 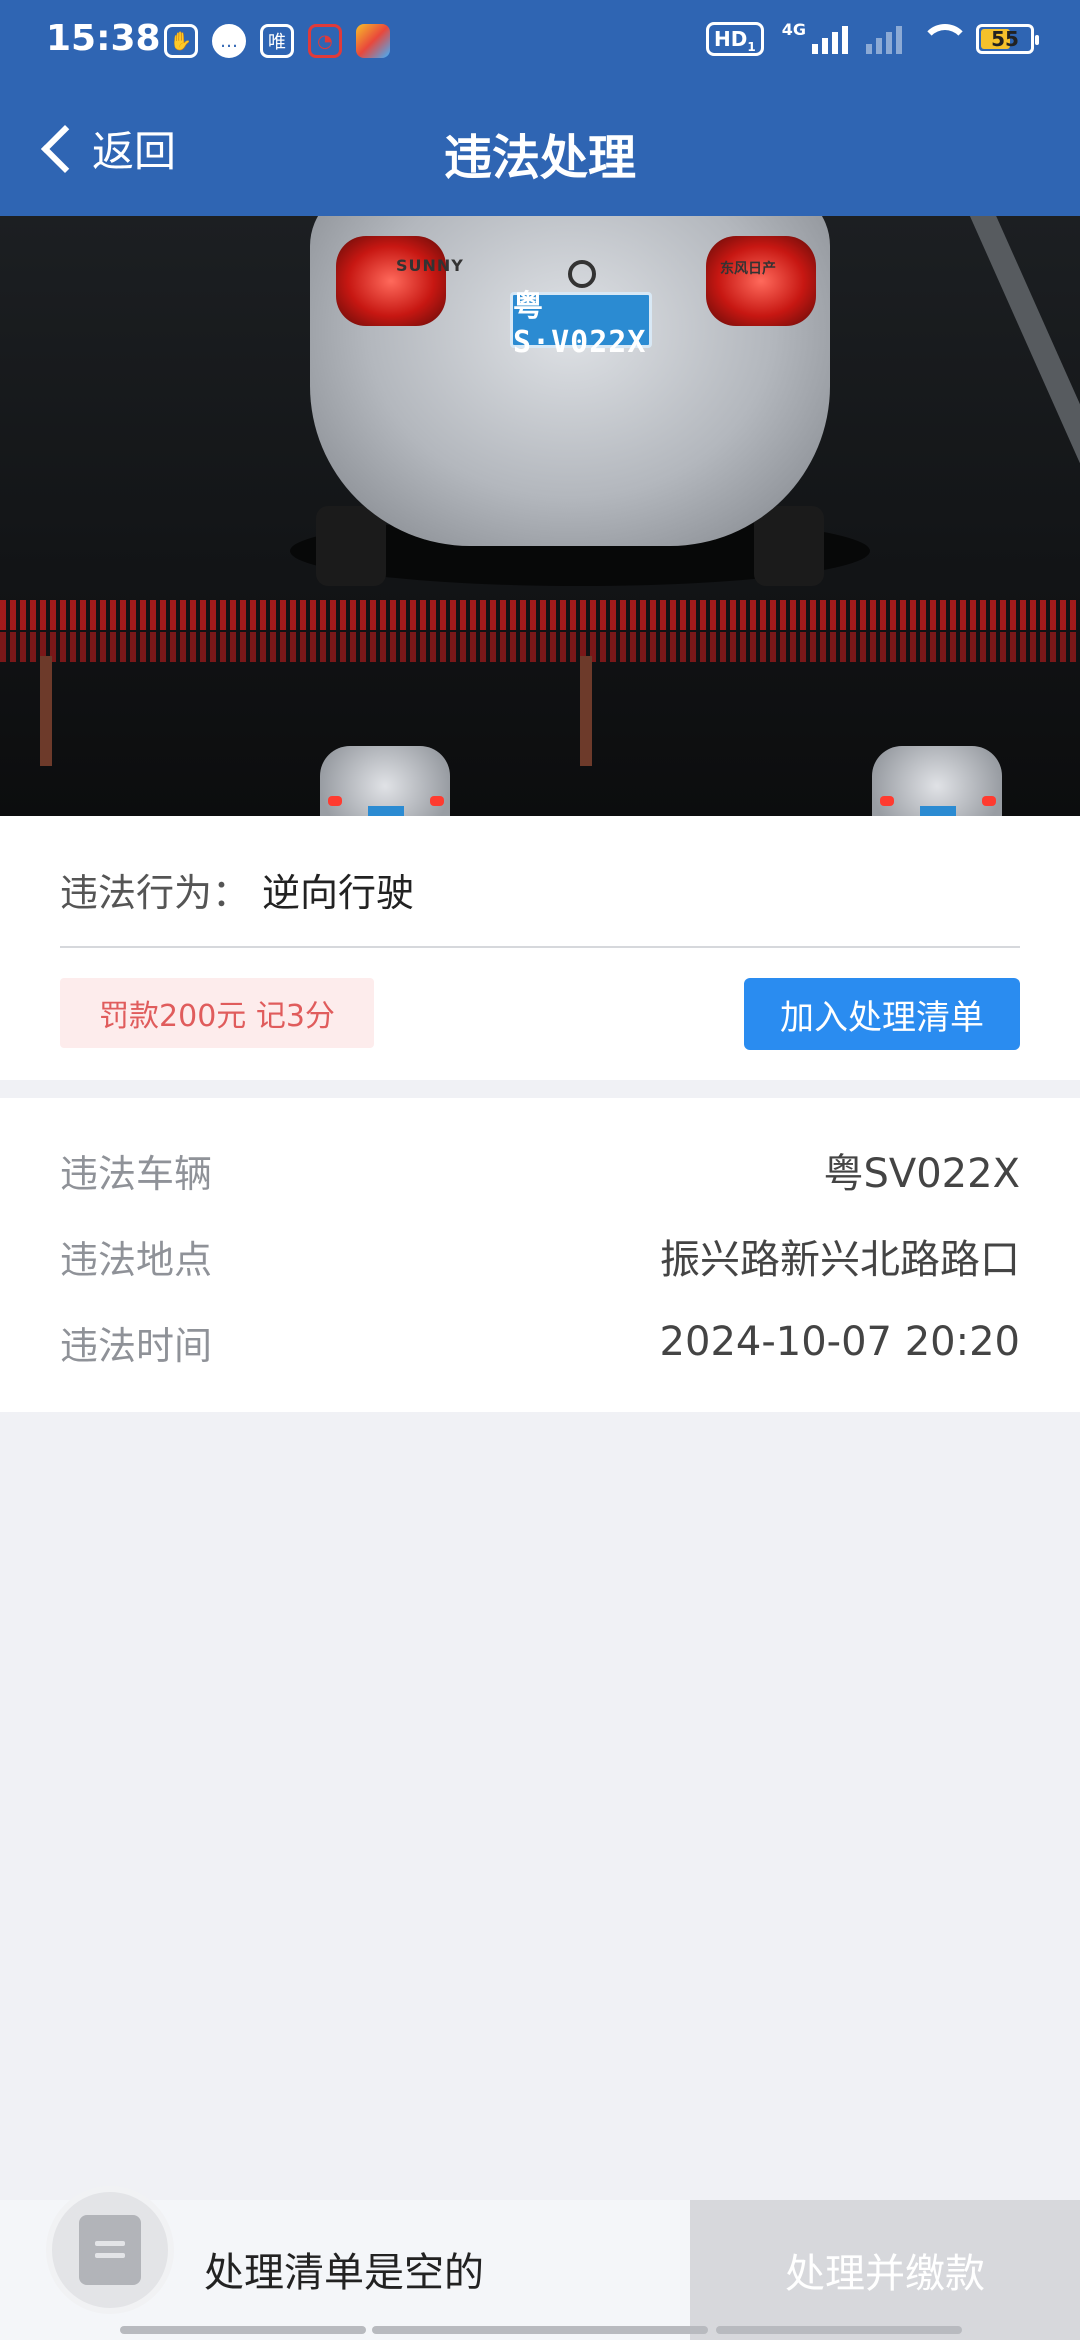 What do you see at coordinates (793, 29) in the screenshot?
I see `network-type: 4G` at bounding box center [793, 29].